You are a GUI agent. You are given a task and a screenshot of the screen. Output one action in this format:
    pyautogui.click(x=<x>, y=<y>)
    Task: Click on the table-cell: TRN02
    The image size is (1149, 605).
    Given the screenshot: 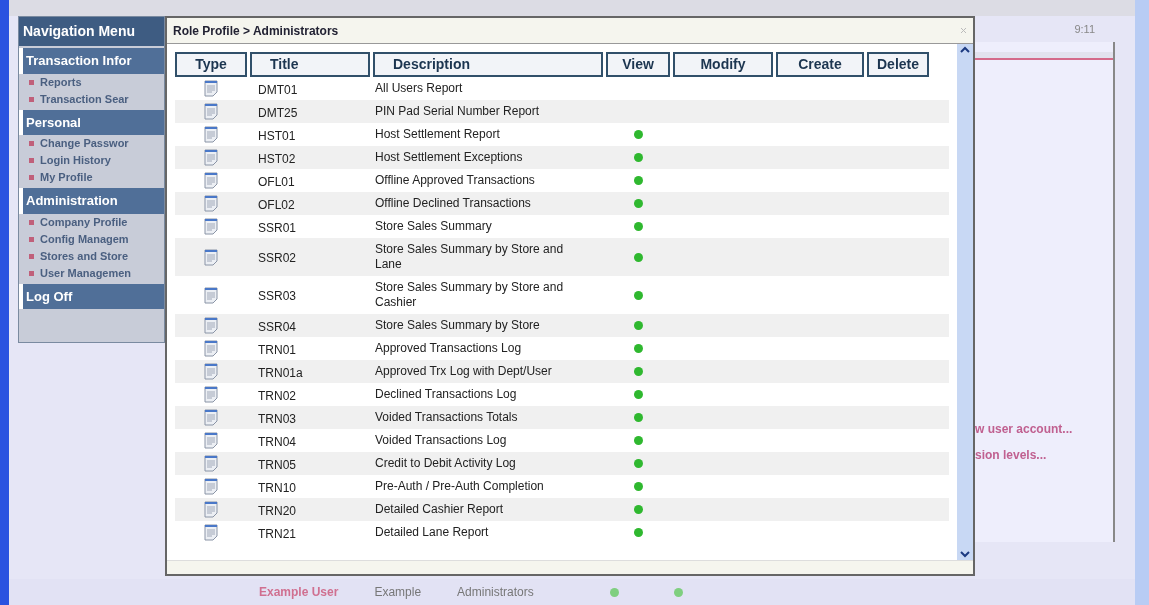 What is the action you would take?
    pyautogui.click(x=277, y=395)
    